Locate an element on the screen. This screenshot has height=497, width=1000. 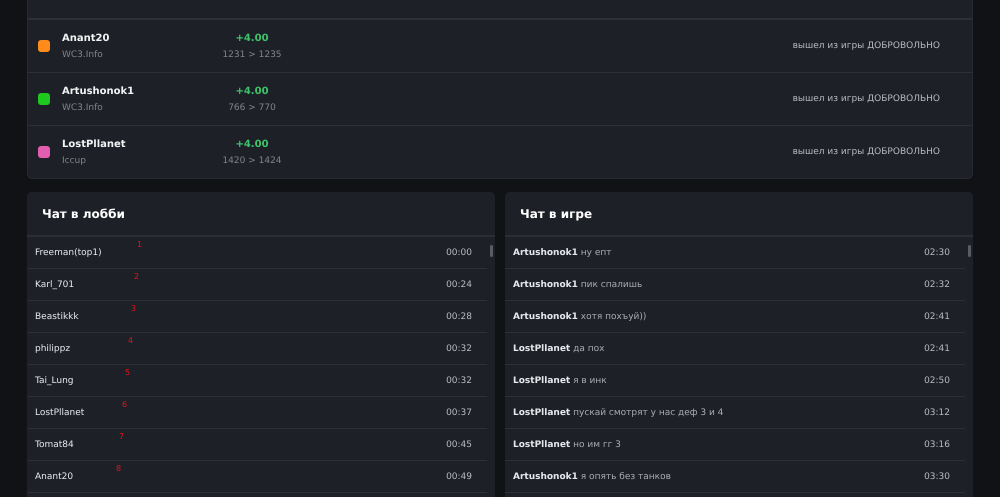
player-name: Artushonok1 is located at coordinates (99, 91).